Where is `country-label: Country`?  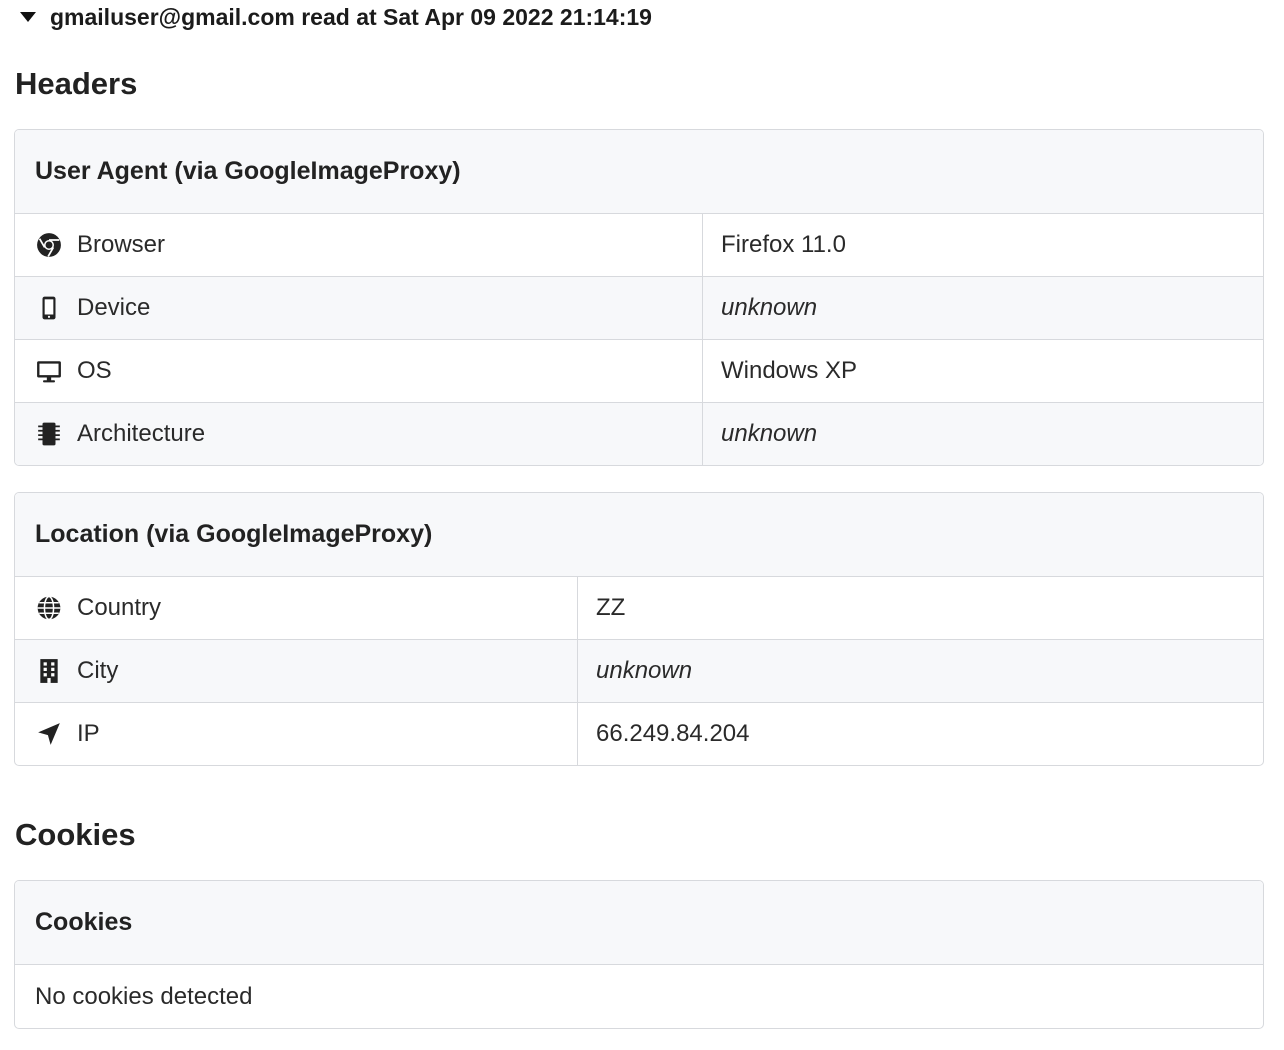
country-label: Country is located at coordinates (119, 607).